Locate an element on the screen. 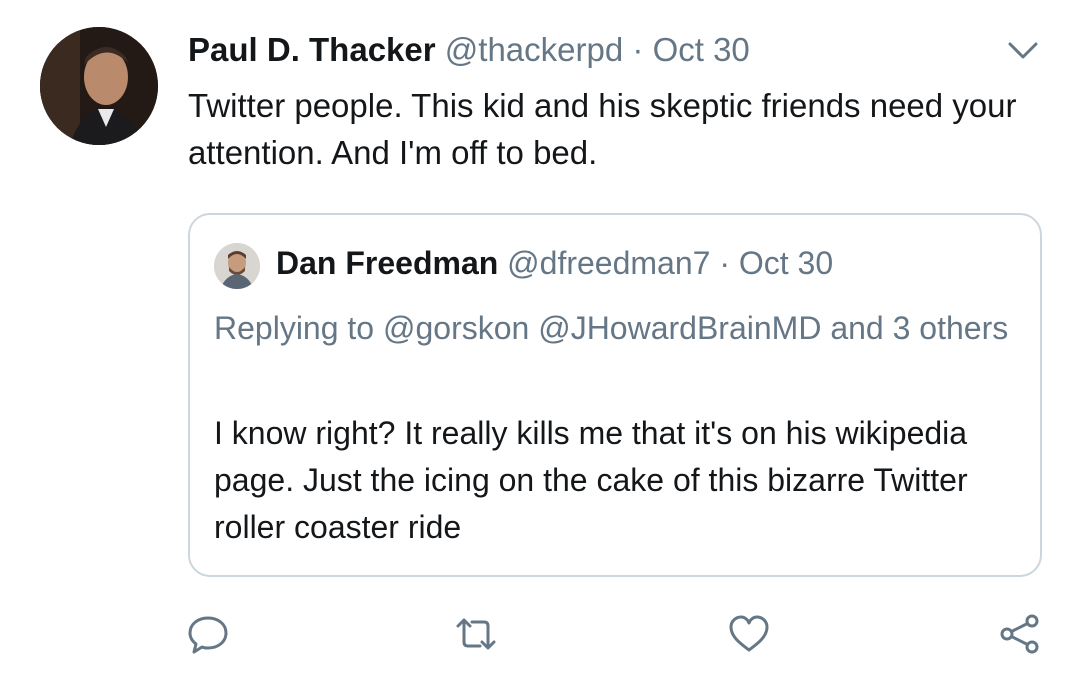 This screenshot has height=684, width=1080. author-avatar is located at coordinates (99, 86).